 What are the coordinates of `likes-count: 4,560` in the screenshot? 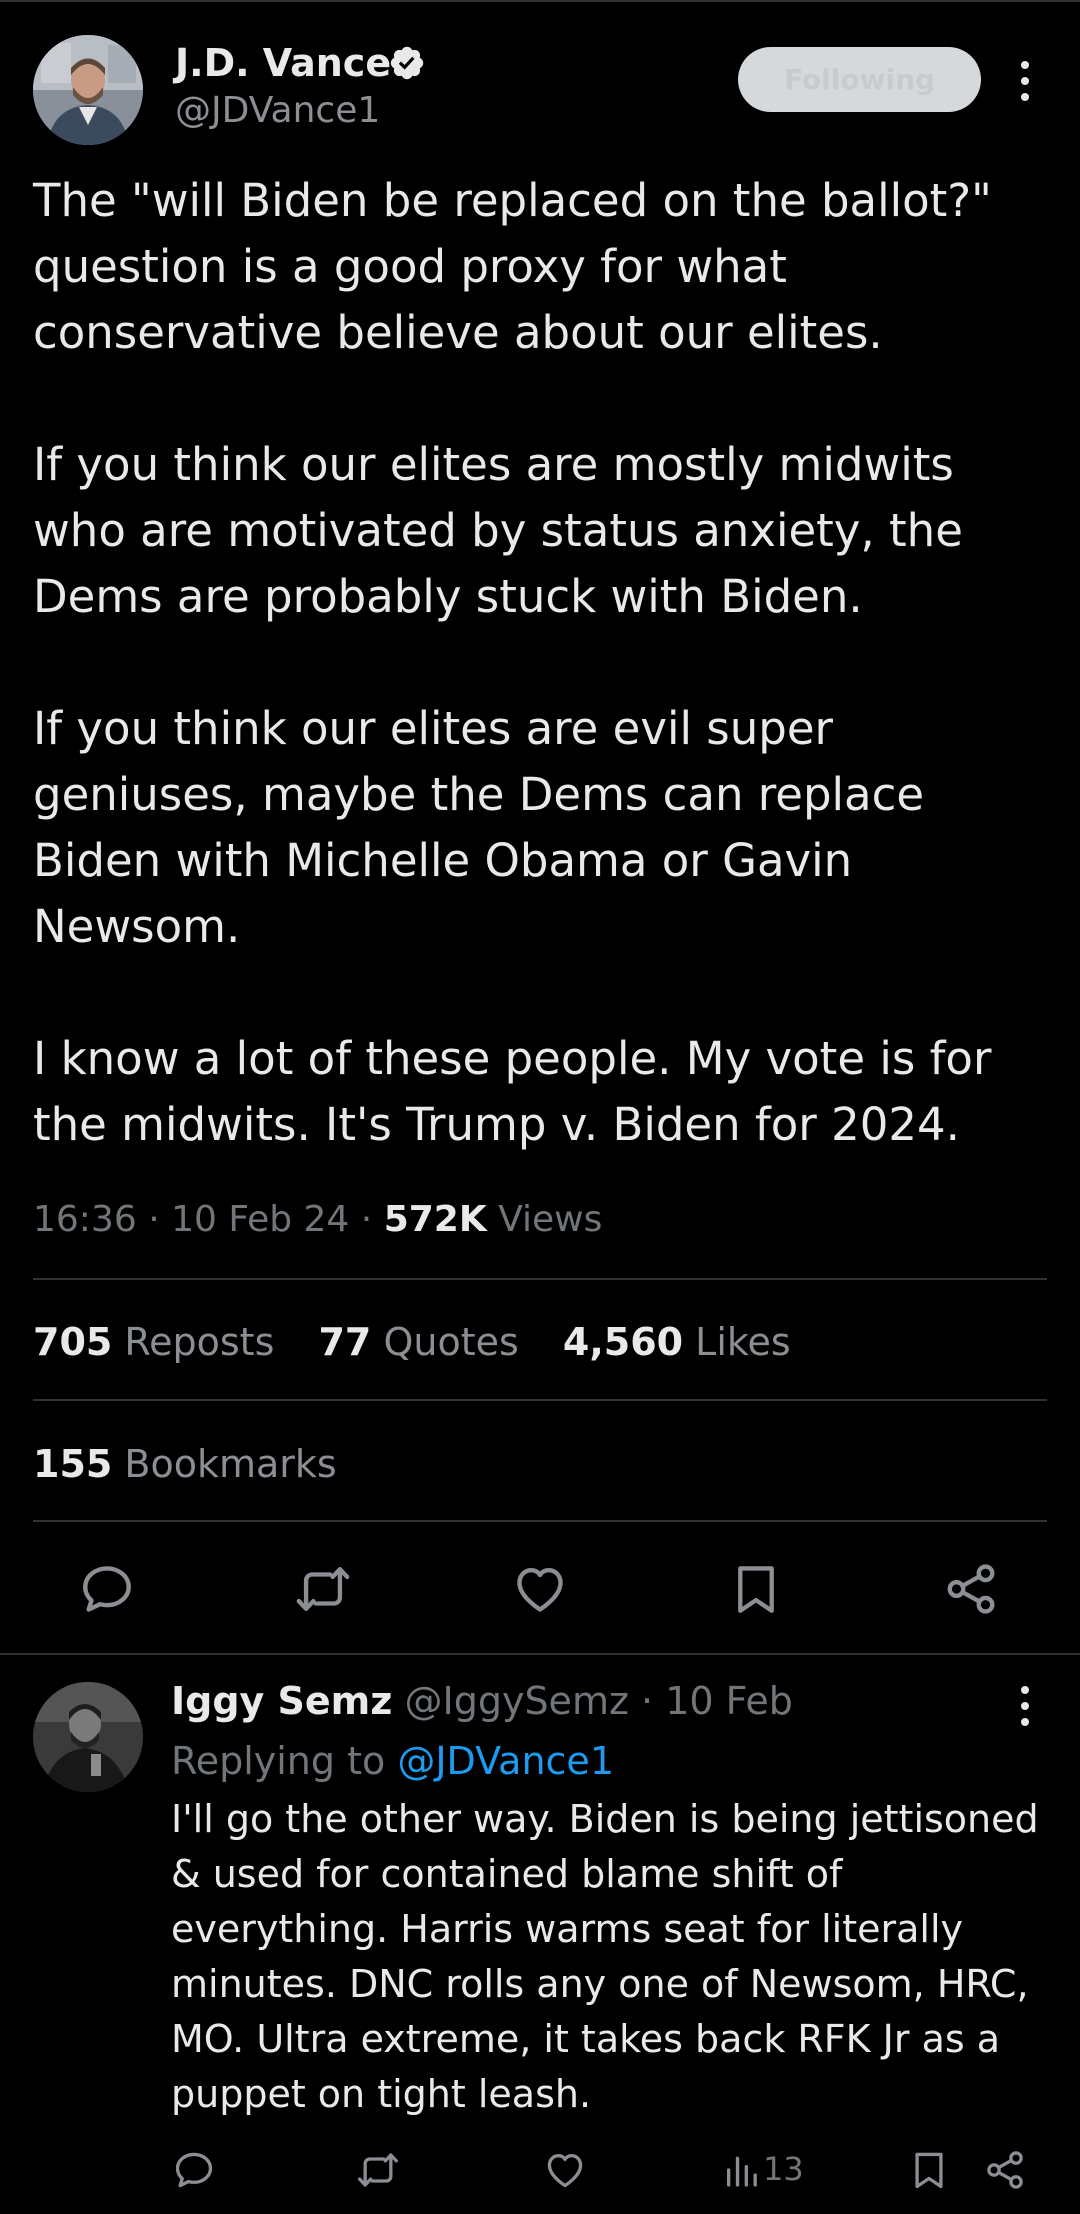 It's located at (623, 1342).